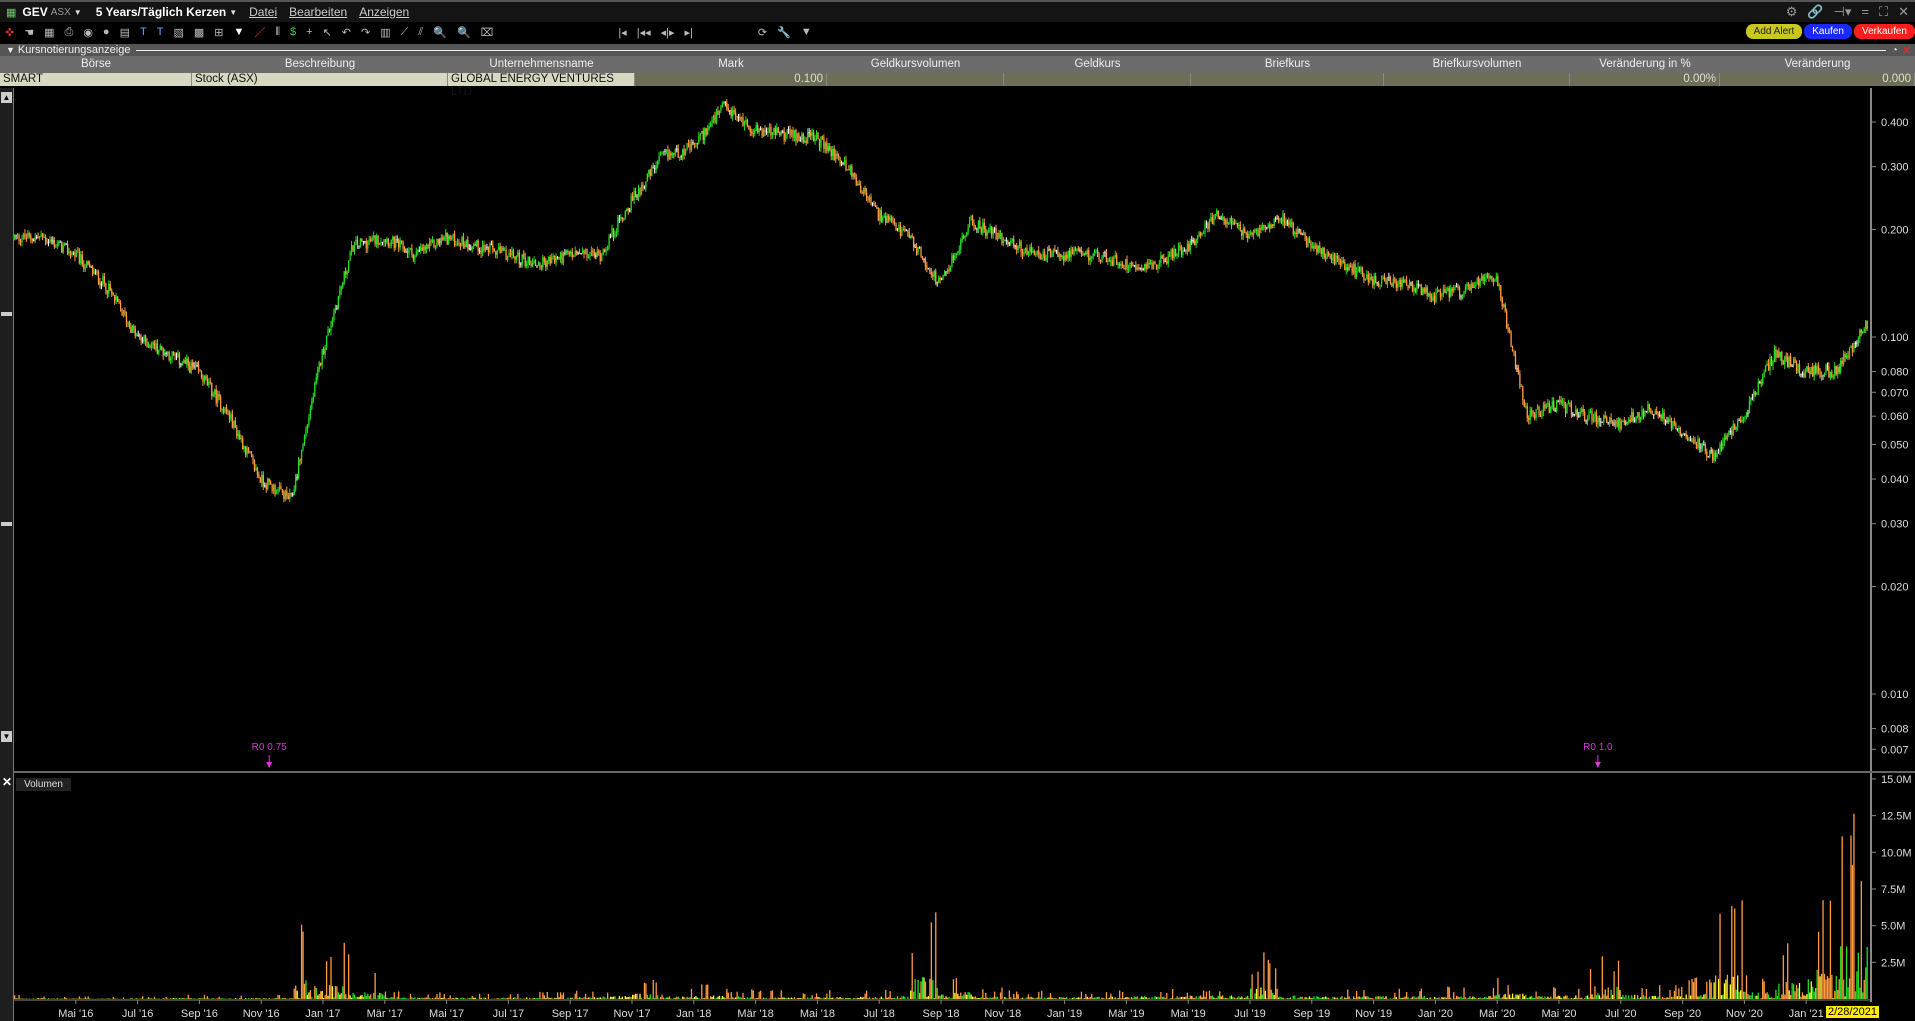  Describe the element at coordinates (34, 12) in the screenshot. I see `symbol-selector: GEV` at that location.